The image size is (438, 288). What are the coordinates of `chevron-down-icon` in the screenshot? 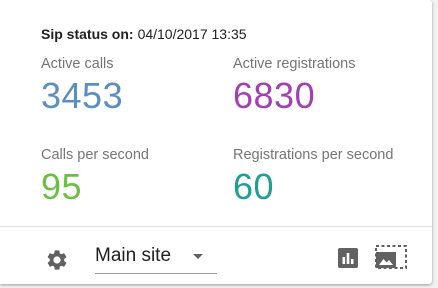 It's located at (198, 256).